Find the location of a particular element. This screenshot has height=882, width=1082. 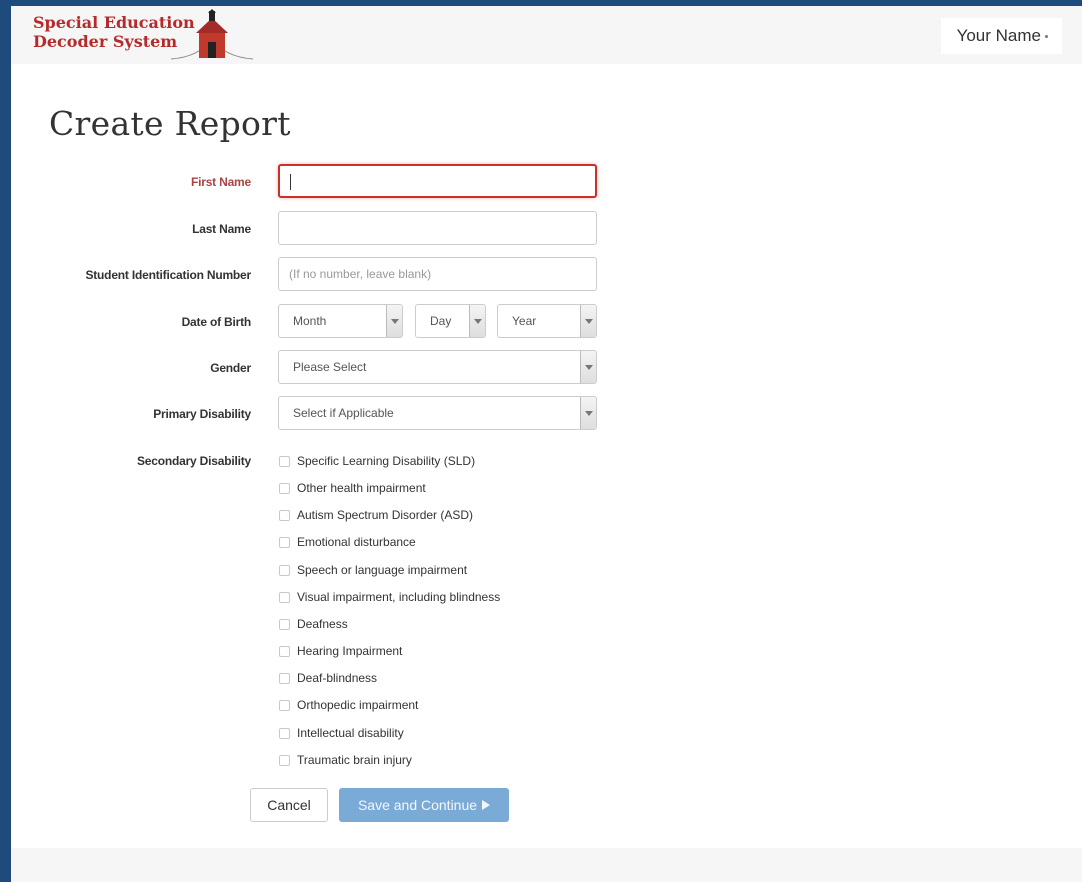

dob-label: Date of Birth is located at coordinates (216, 322).